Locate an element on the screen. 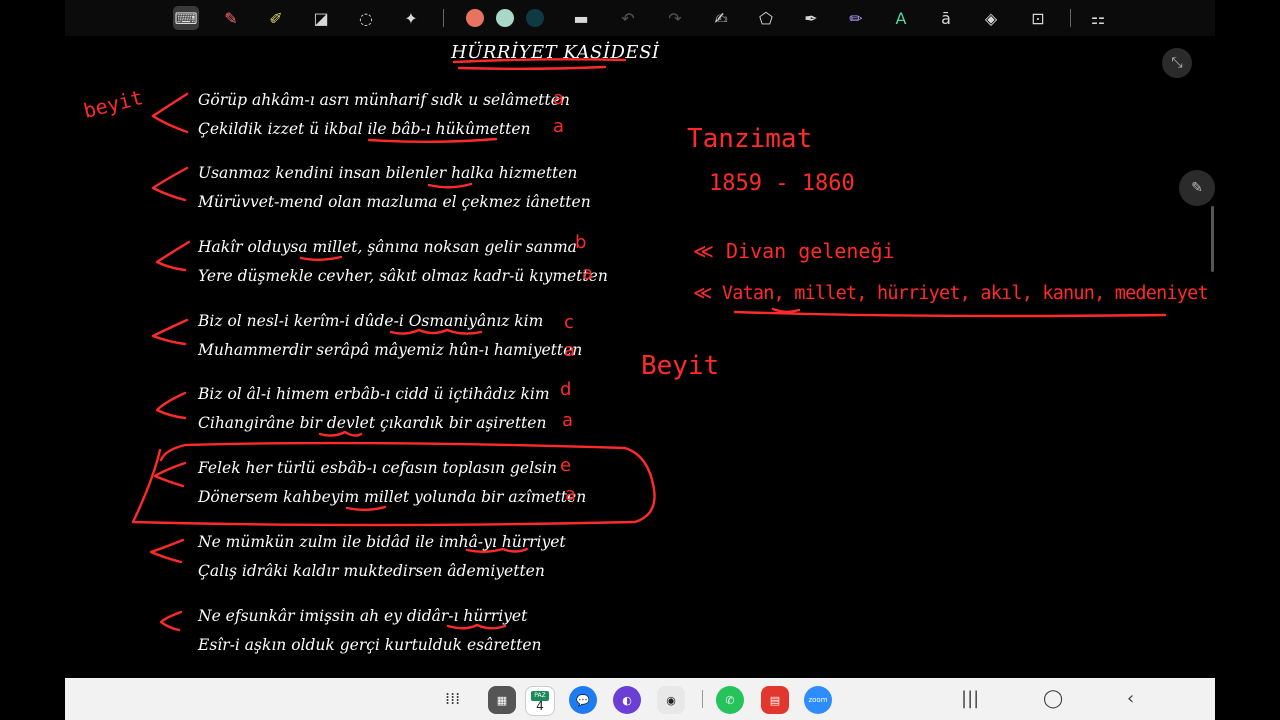  recent-apps-icon: ||| is located at coordinates (970, 698).